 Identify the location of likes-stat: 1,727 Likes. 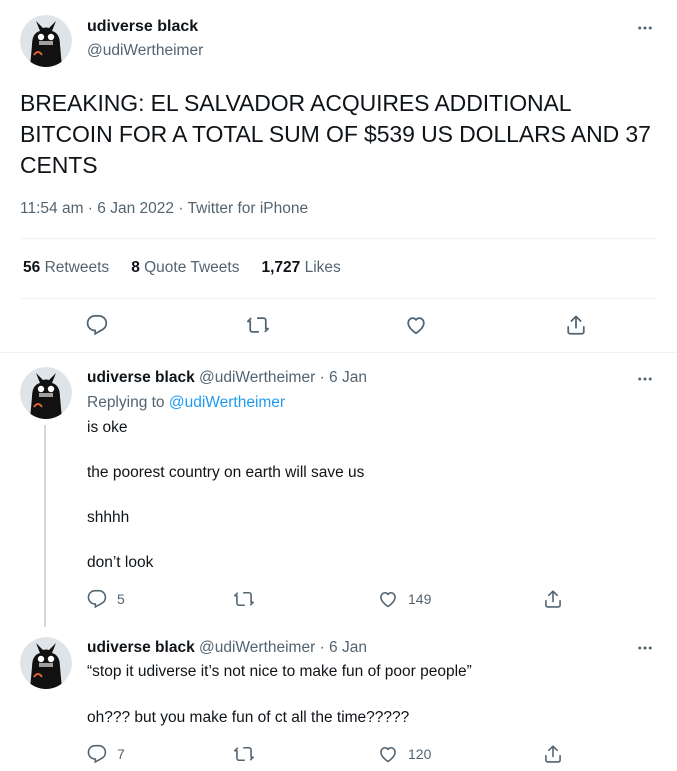
(300, 268).